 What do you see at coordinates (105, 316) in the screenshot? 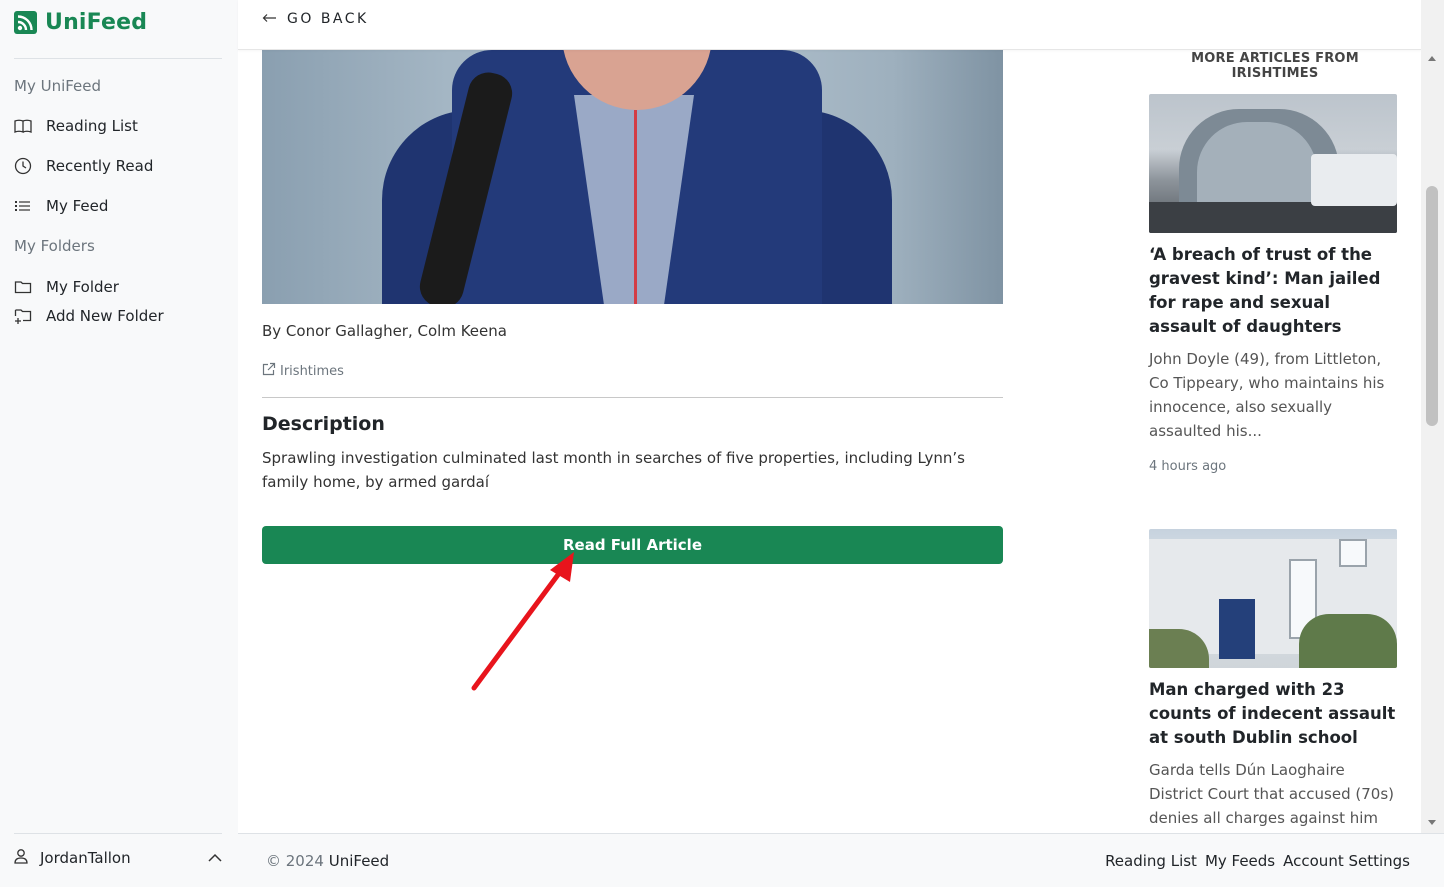
I see `sidebar-item-label: Add New Folder` at bounding box center [105, 316].